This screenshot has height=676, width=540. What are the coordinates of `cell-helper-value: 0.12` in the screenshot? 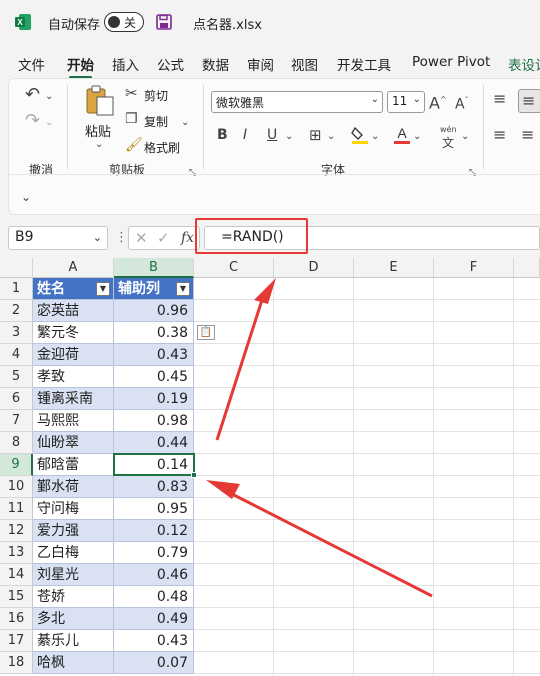 It's located at (154, 531).